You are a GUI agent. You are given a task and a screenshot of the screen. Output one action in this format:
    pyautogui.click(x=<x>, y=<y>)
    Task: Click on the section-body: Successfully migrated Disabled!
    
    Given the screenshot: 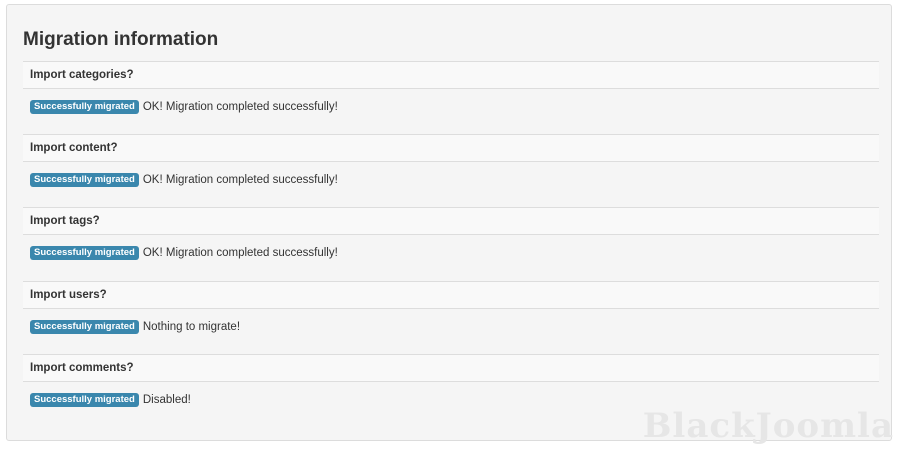 What is the action you would take?
    pyautogui.click(x=110, y=400)
    